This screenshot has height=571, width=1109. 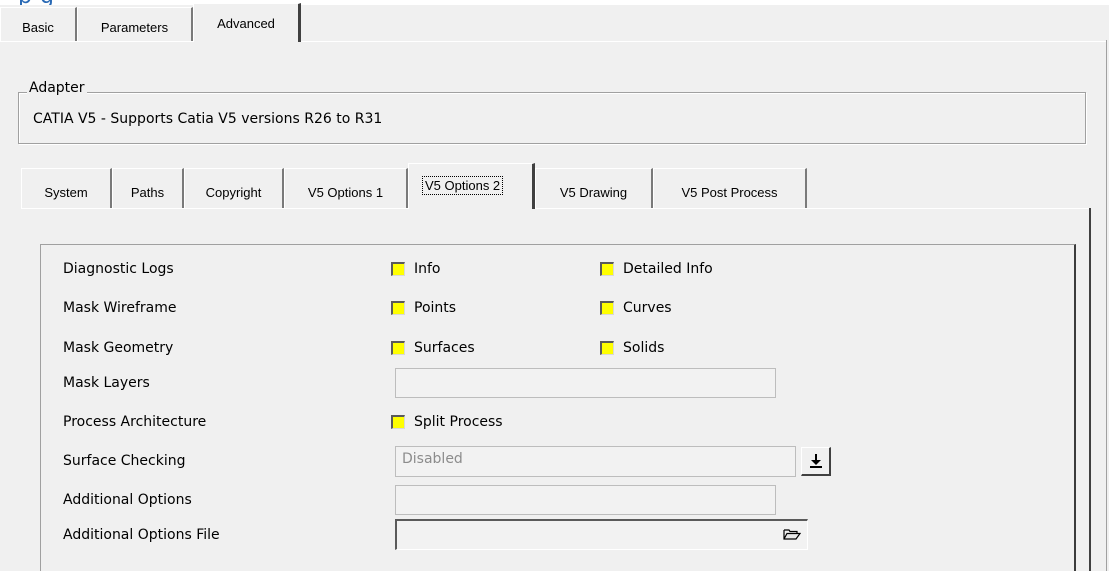 What do you see at coordinates (427, 269) in the screenshot?
I see `checkbox-info-label: Info` at bounding box center [427, 269].